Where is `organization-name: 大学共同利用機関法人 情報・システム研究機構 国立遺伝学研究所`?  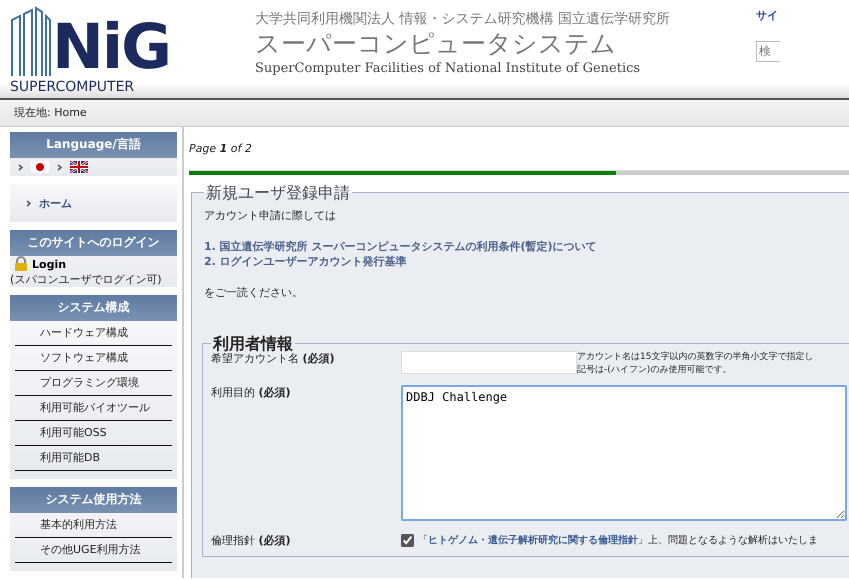 organization-name: 大学共同利用機関法人 情報・システム研究機構 国立遺伝学研究所 is located at coordinates (462, 19).